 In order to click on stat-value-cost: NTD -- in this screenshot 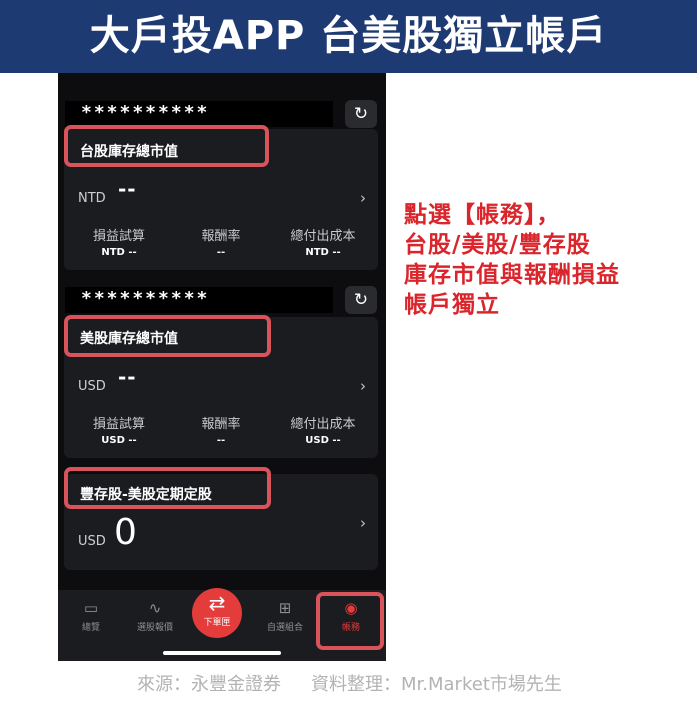, I will do `click(323, 252)`.